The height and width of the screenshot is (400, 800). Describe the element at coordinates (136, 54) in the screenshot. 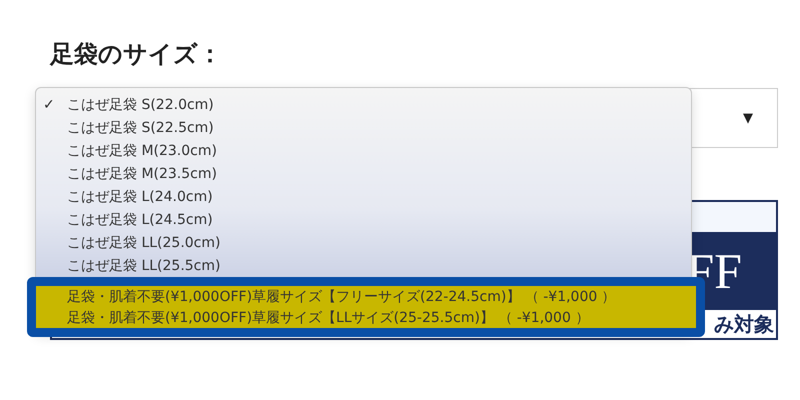

I see `section-heading: 足袋のサイズ：` at that location.